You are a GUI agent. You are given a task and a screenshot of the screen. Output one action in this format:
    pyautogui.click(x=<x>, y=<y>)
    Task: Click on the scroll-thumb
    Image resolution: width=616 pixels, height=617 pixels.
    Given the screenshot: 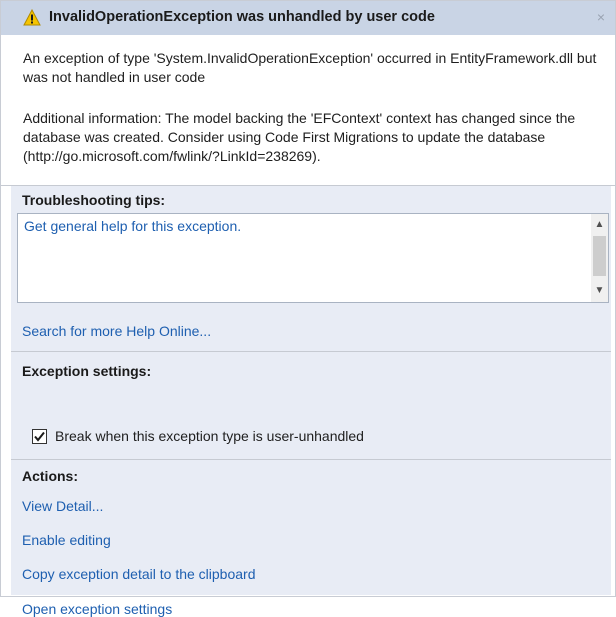 What is the action you would take?
    pyautogui.click(x=599, y=256)
    